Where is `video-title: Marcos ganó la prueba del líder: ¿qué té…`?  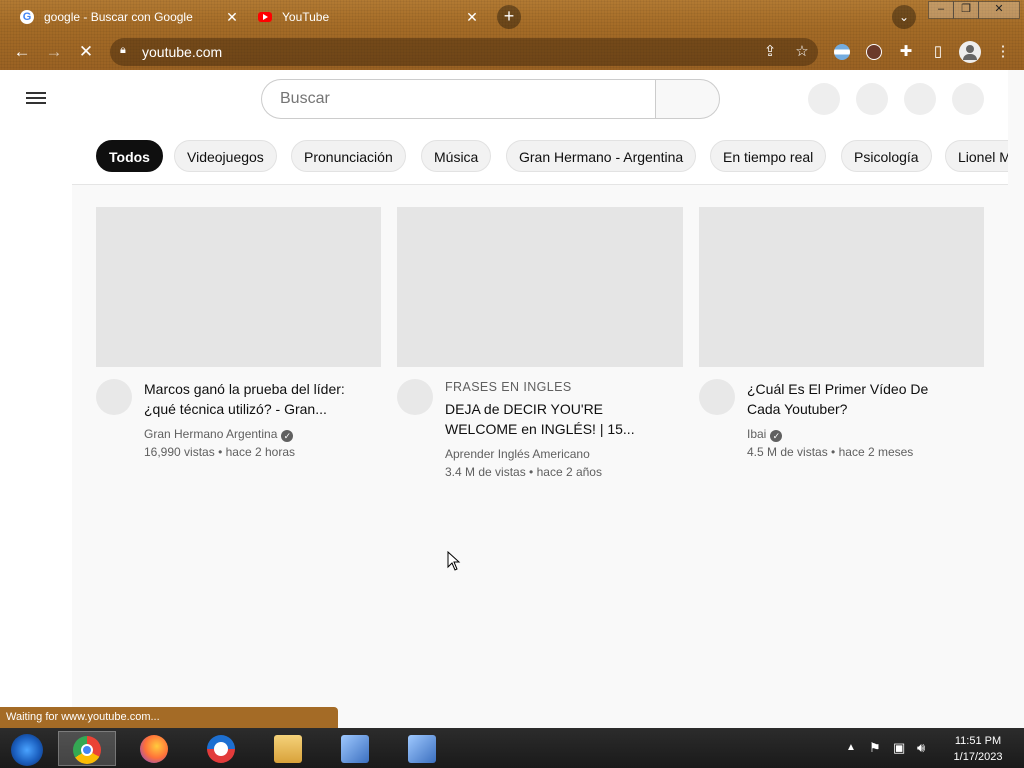
video-title: Marcos ganó la prueba del líder: ¿qué té… is located at coordinates (249, 399).